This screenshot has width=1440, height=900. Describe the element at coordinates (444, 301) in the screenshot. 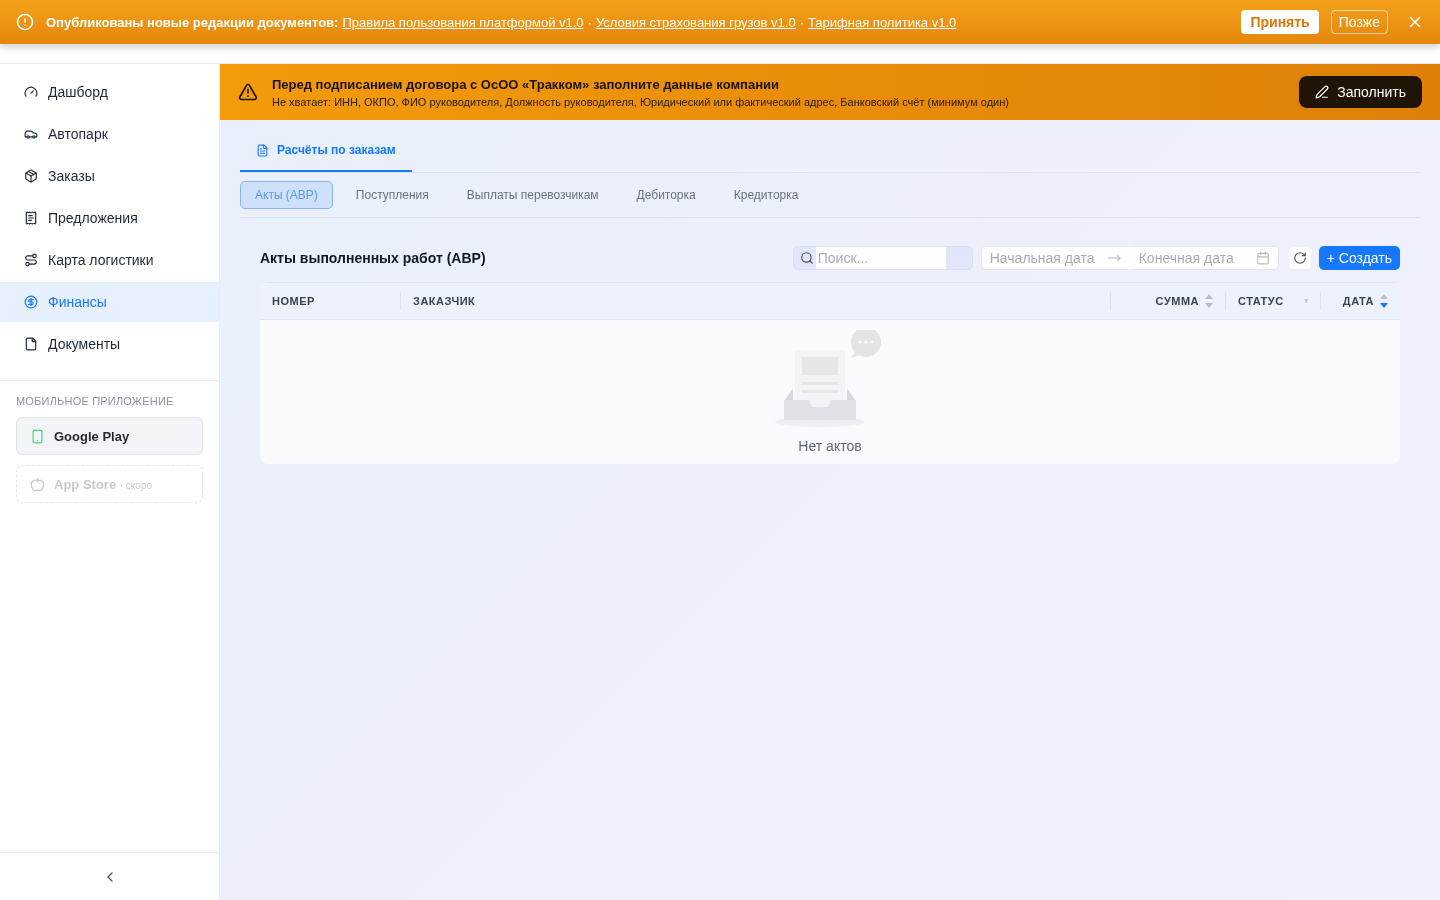

I see `column-header: ЗАКАЗЧИК` at that location.